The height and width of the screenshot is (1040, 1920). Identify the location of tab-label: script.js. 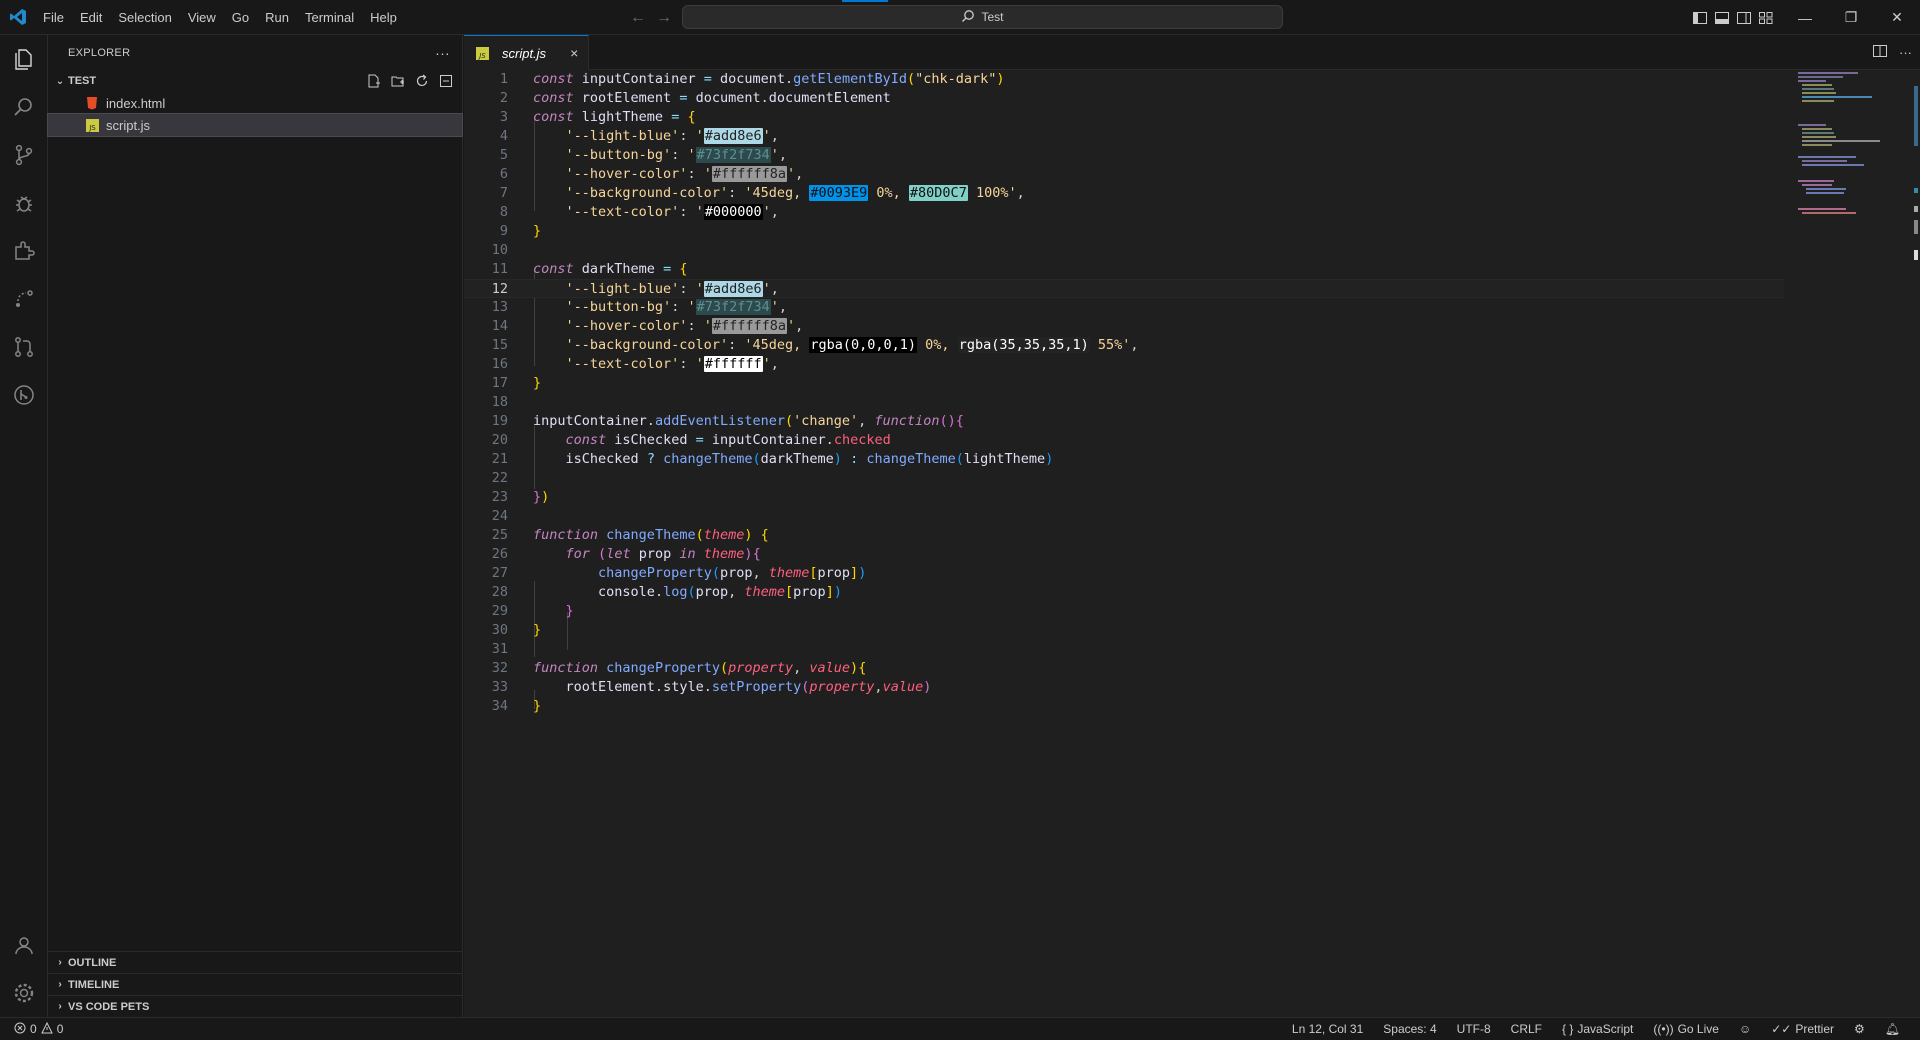
(524, 53).